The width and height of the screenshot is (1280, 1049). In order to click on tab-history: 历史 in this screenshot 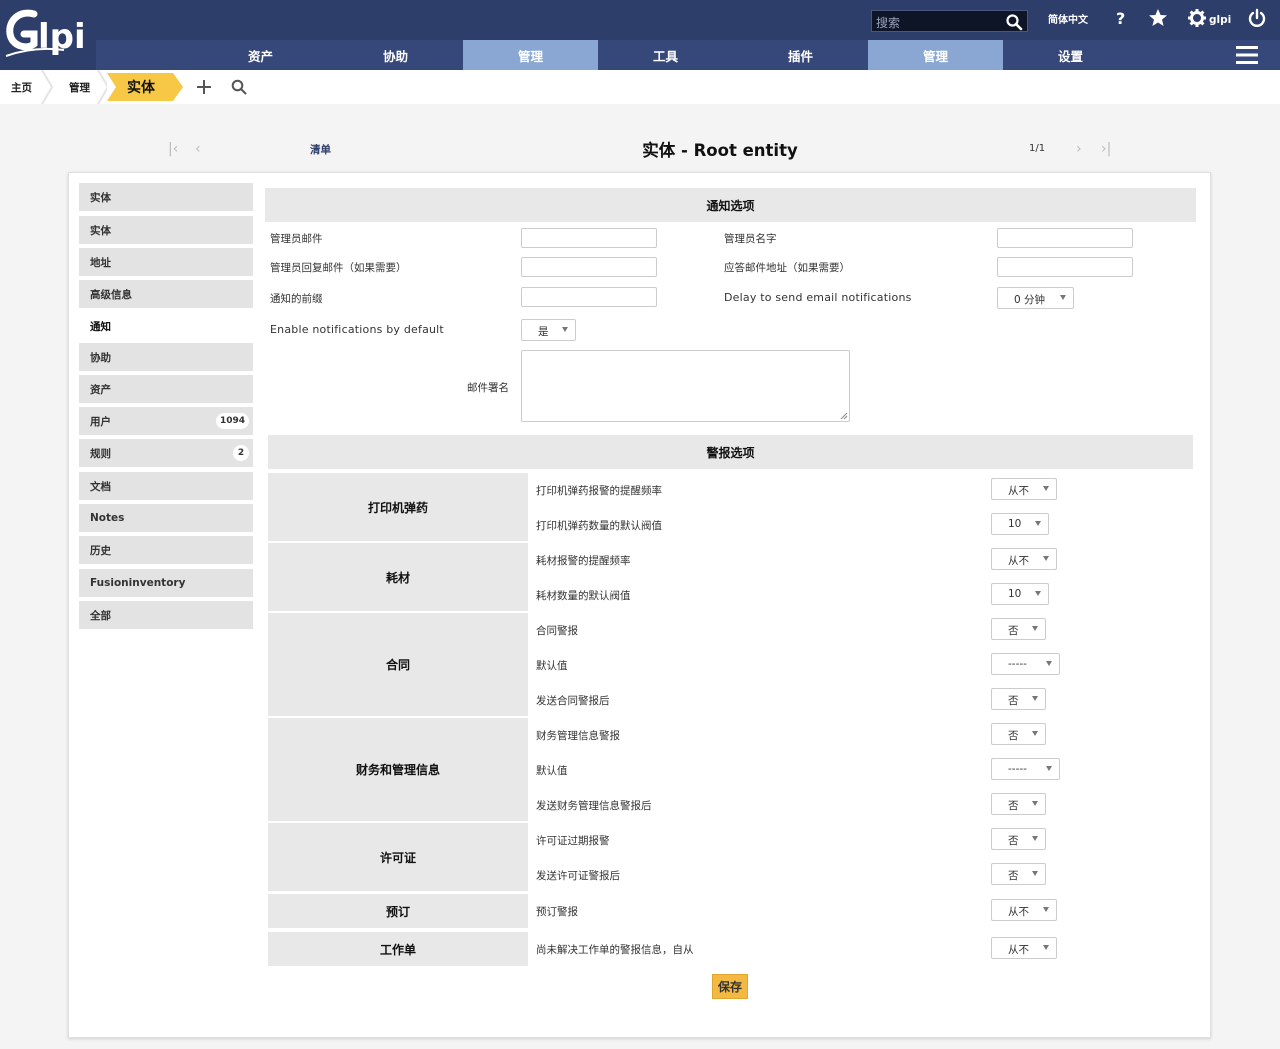, I will do `click(166, 550)`.